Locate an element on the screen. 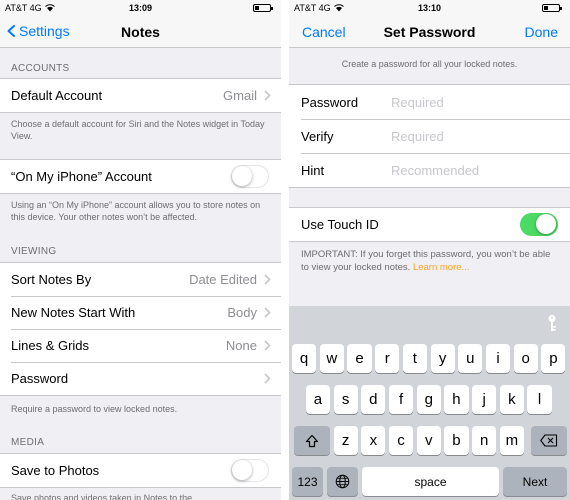 The width and height of the screenshot is (570, 500). status-time: 13:10 is located at coordinates (429, 8).